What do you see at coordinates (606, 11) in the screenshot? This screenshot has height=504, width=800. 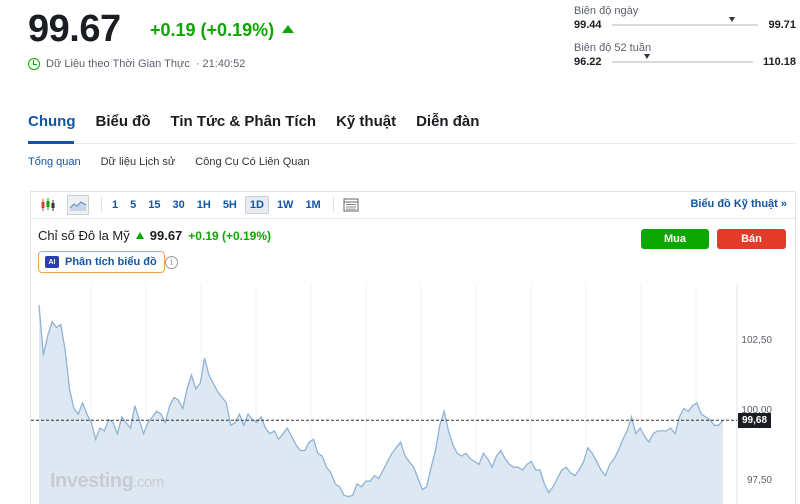 I see `day-range-label: Biên độ ngày` at bounding box center [606, 11].